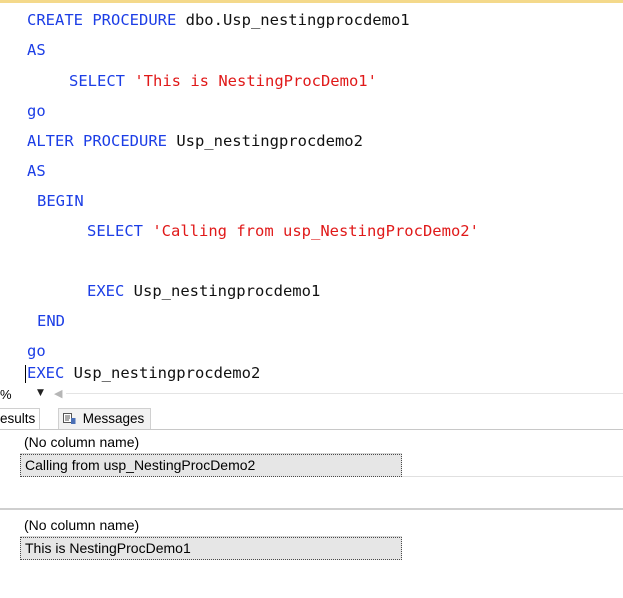 This screenshot has width=623, height=598. I want to click on code-line-5: ALTER PROCEDURE Usp_nestingprocdemo2, so click(195, 141).